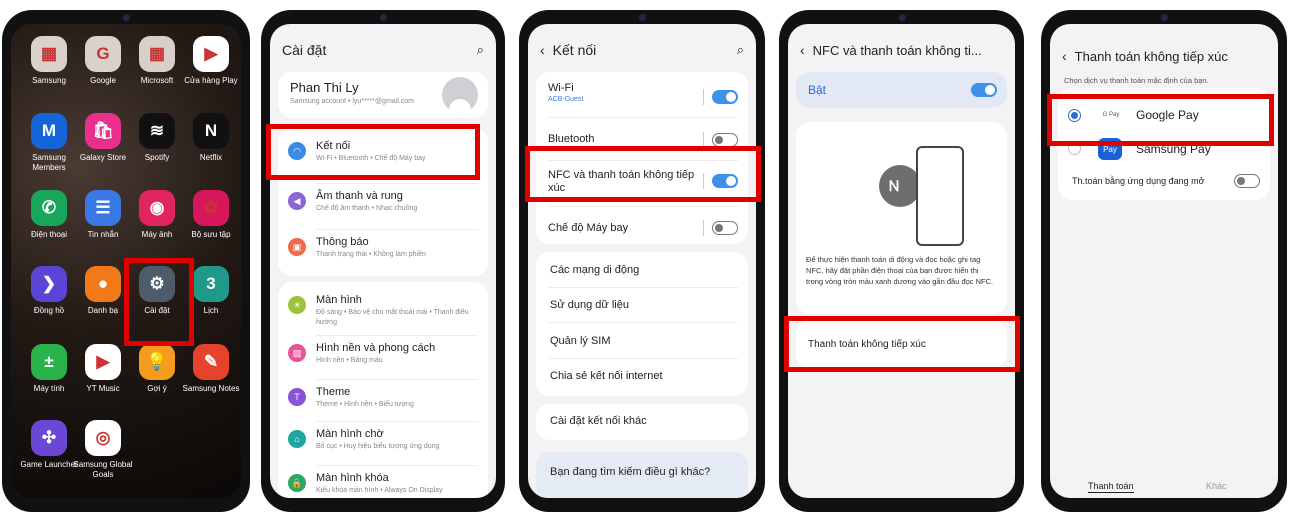 The width and height of the screenshot is (1293, 514). What do you see at coordinates (598, 421) in the screenshot?
I see `more-connection-settings-row: Cài đặt kết nối khác` at bounding box center [598, 421].